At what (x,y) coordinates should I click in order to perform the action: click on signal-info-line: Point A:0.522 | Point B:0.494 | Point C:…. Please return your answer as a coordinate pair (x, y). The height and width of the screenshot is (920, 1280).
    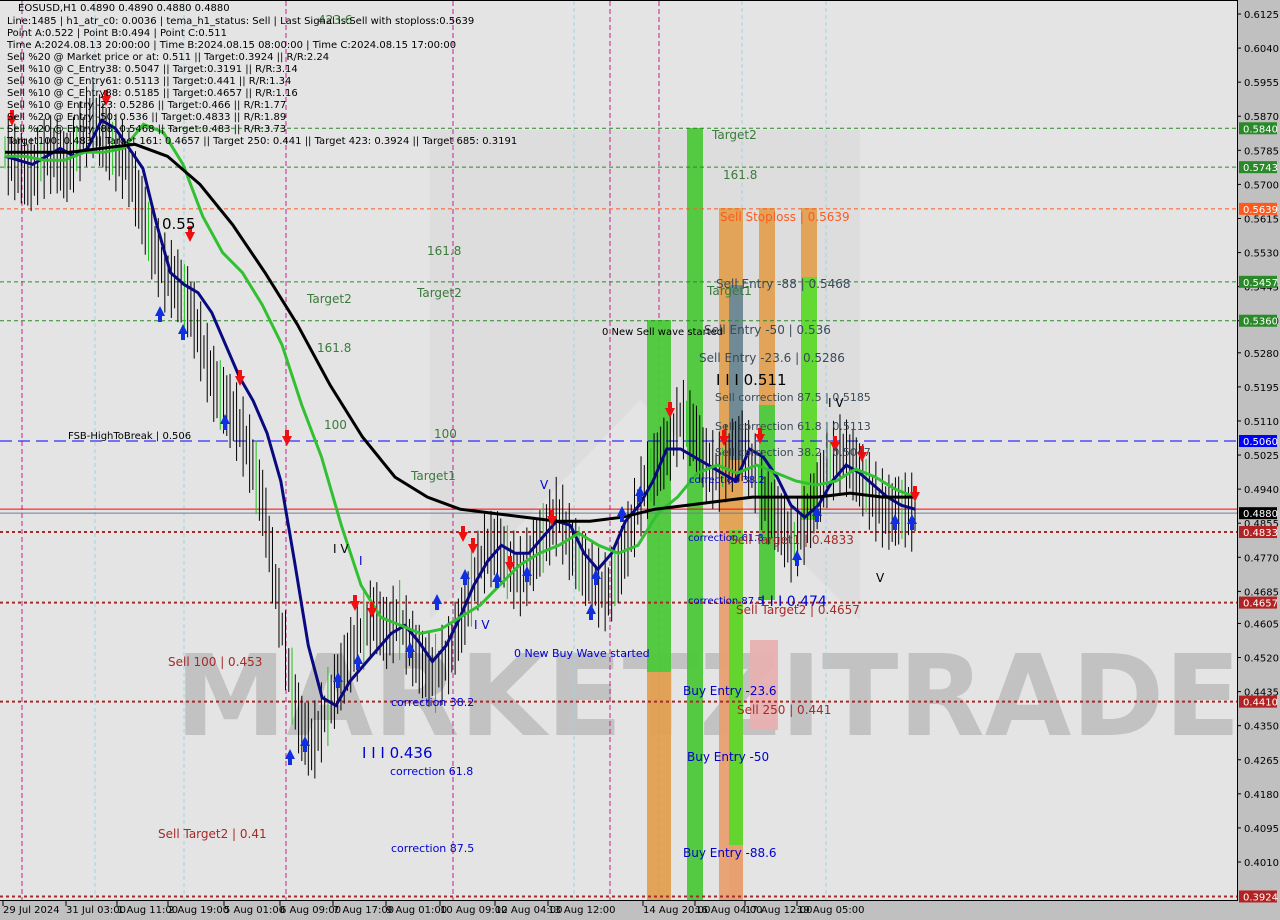
    Looking at the image, I should click on (117, 33).